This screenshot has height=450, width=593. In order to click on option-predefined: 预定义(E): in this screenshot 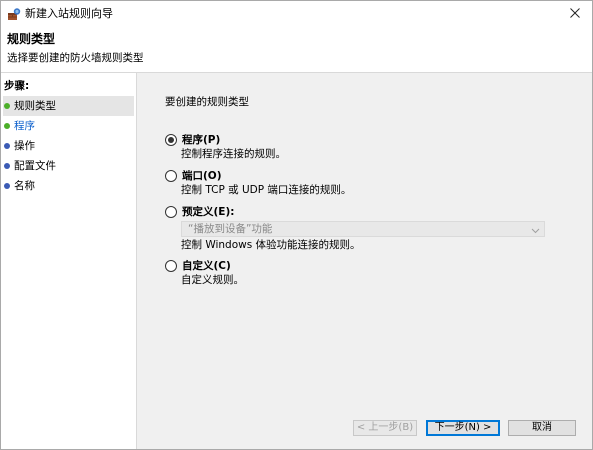, I will do `click(199, 212)`.